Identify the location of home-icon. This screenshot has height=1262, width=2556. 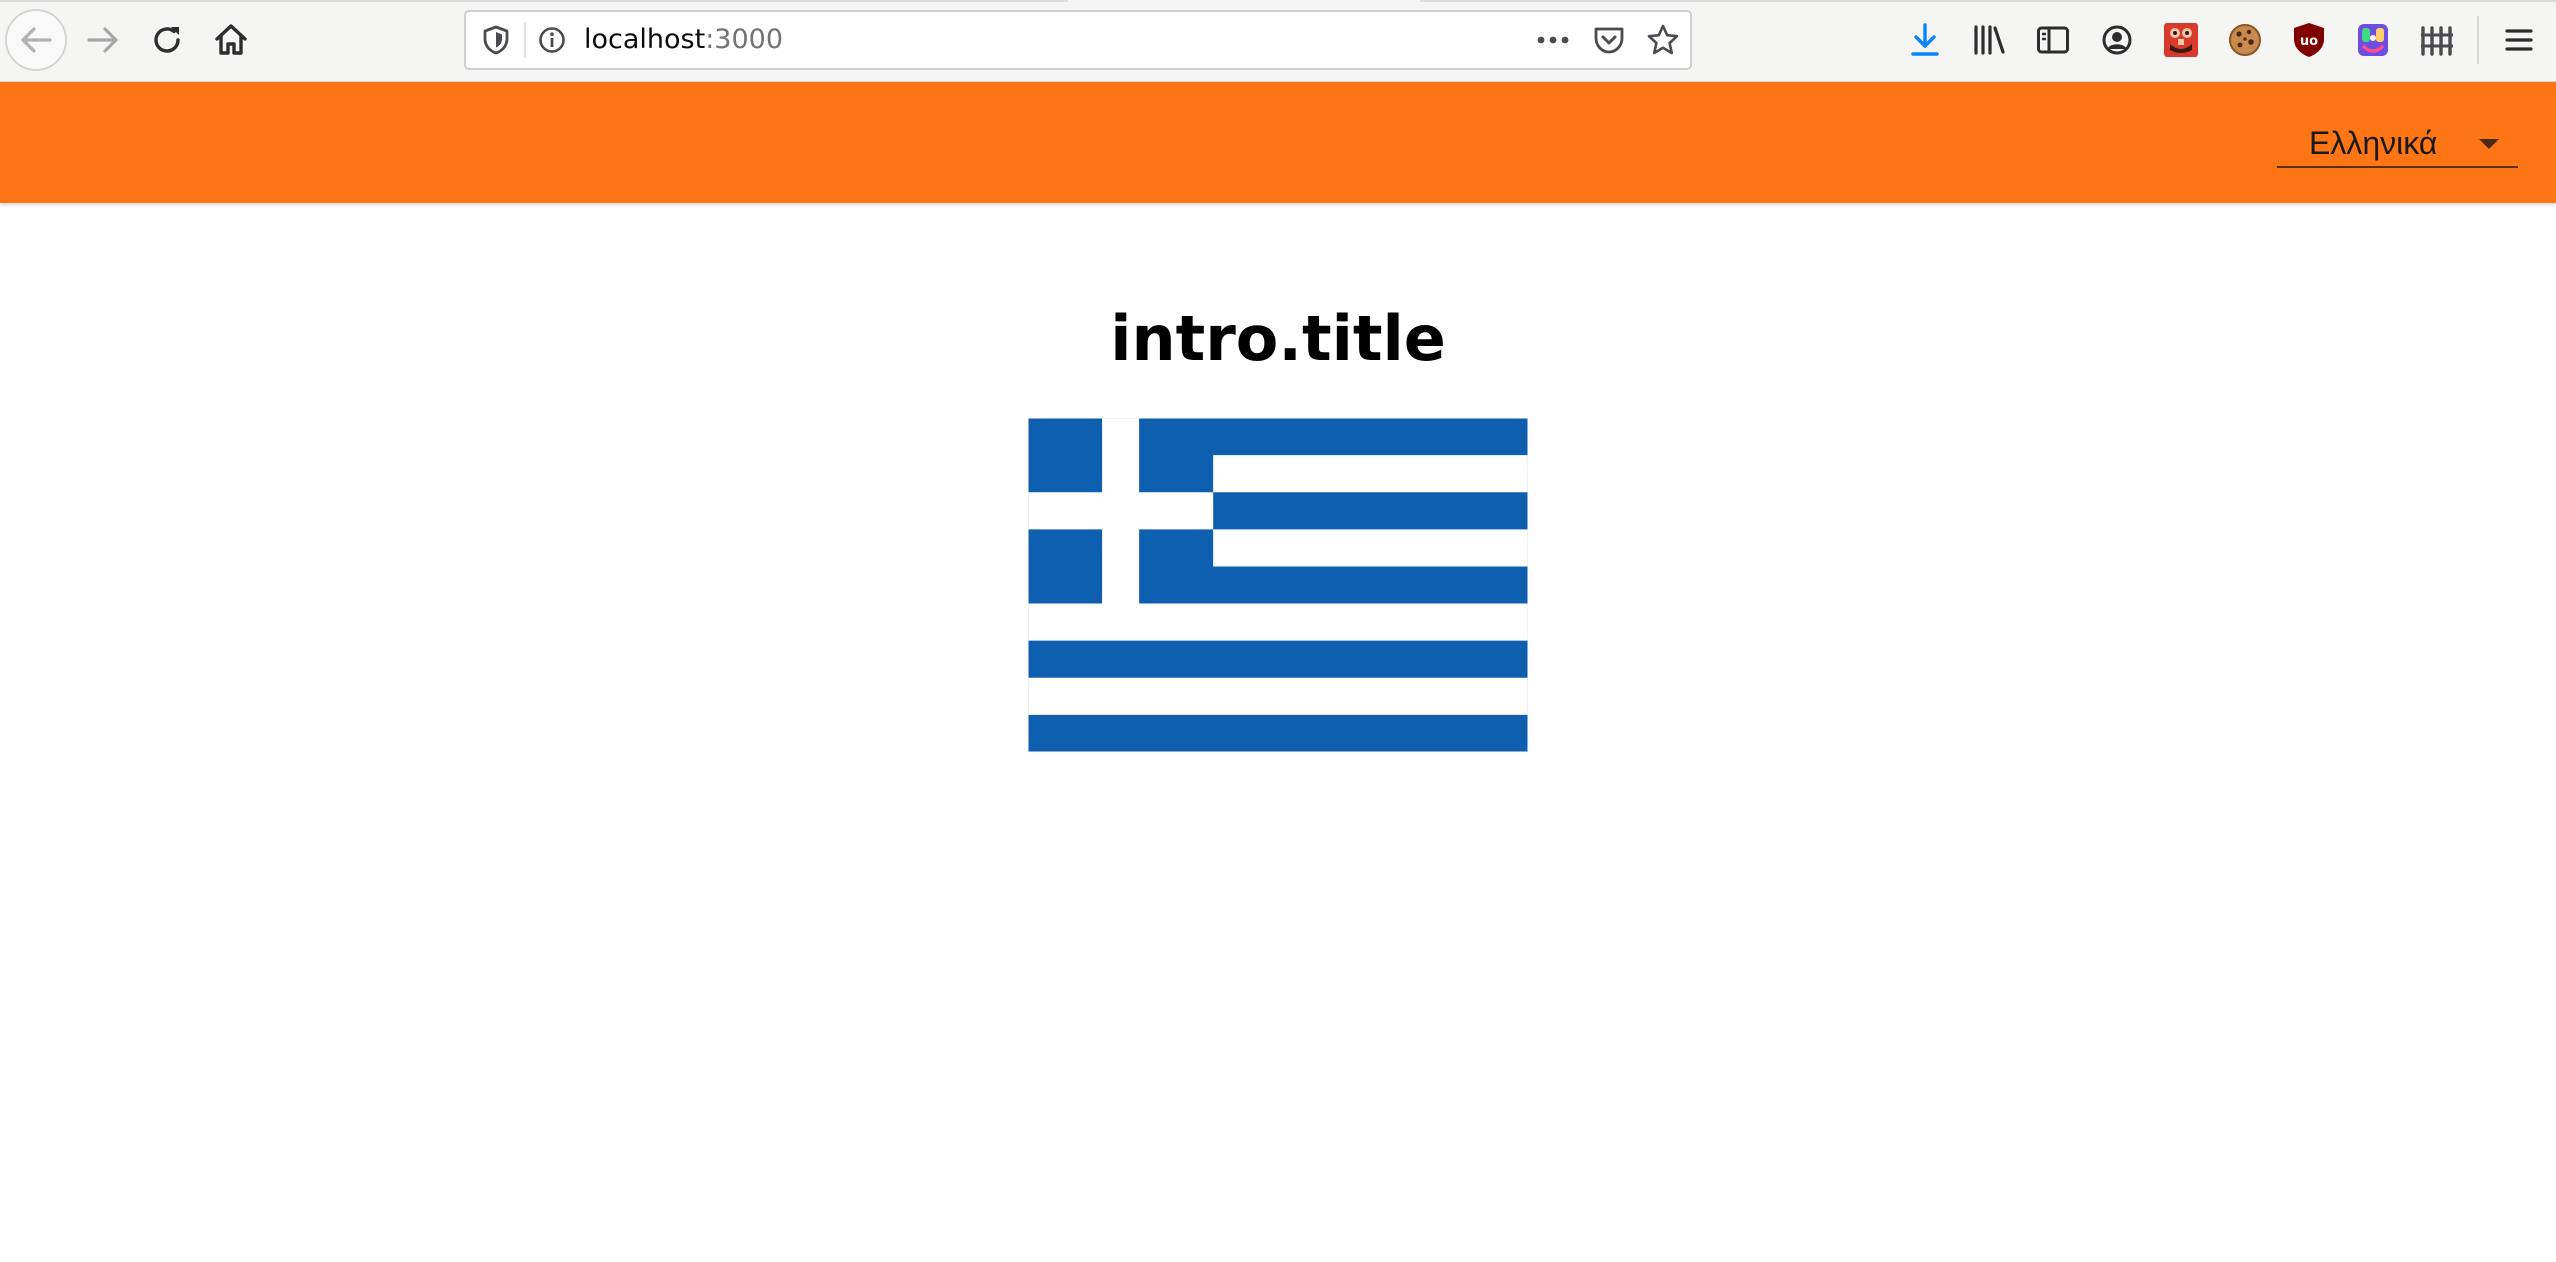
(231, 39).